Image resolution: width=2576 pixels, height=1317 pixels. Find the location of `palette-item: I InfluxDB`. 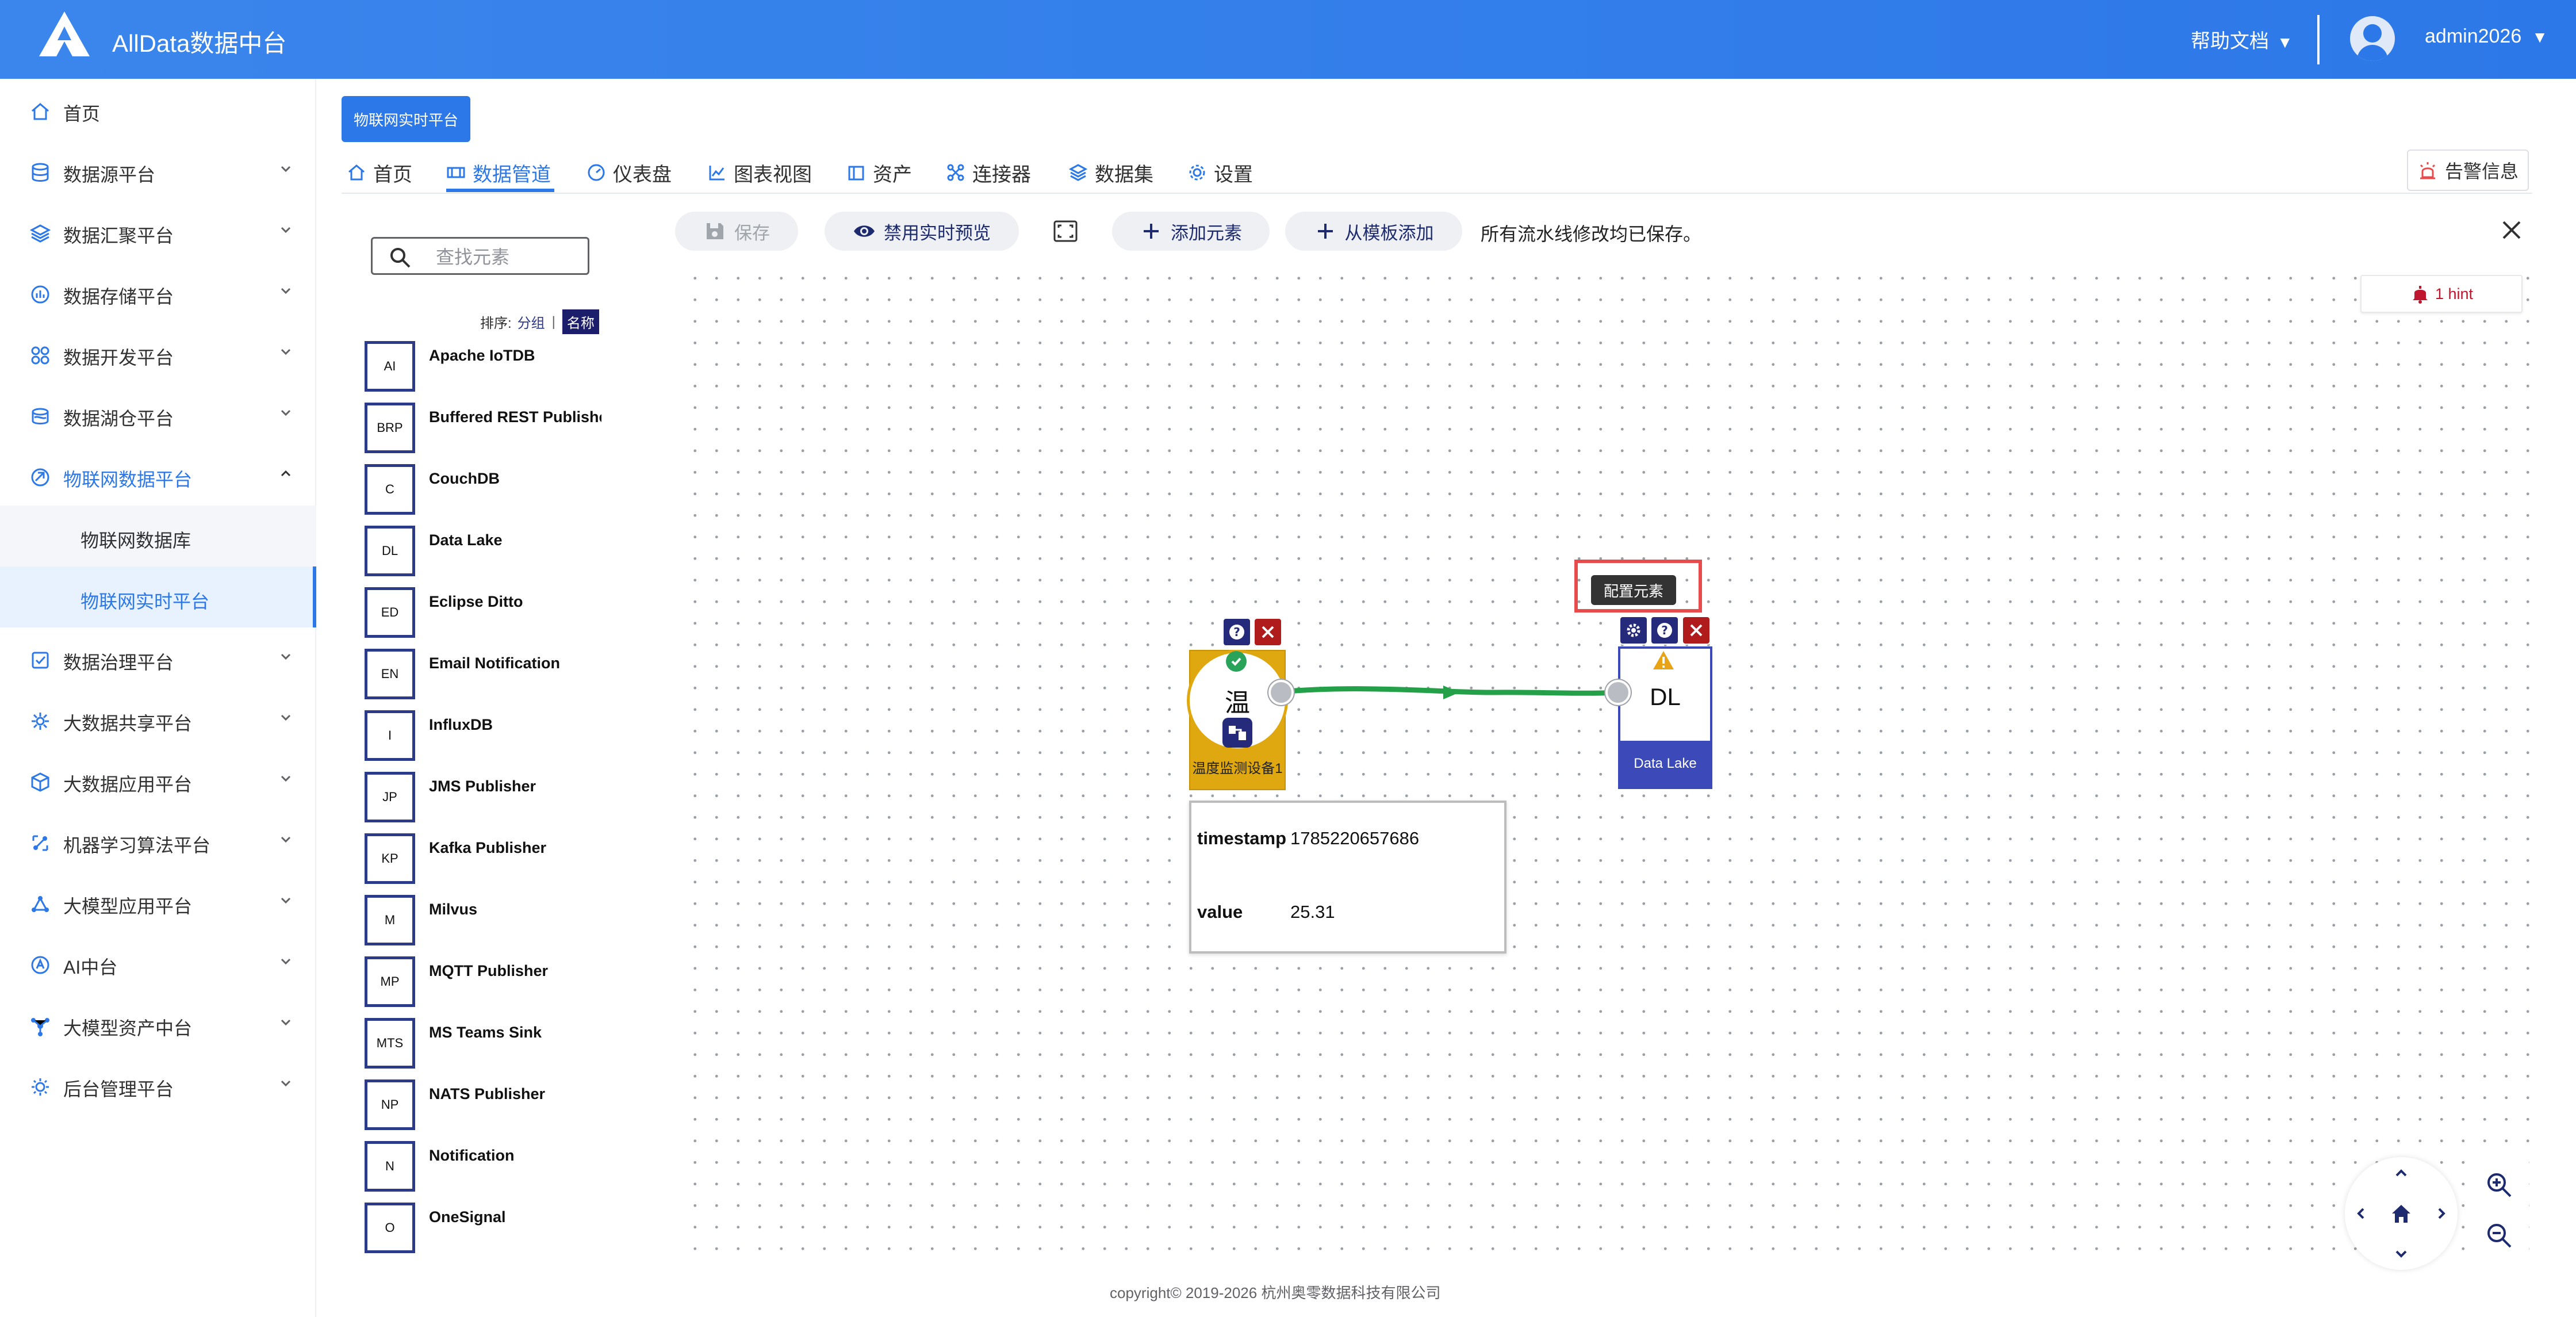

palette-item: I InfluxDB is located at coordinates (485, 739).